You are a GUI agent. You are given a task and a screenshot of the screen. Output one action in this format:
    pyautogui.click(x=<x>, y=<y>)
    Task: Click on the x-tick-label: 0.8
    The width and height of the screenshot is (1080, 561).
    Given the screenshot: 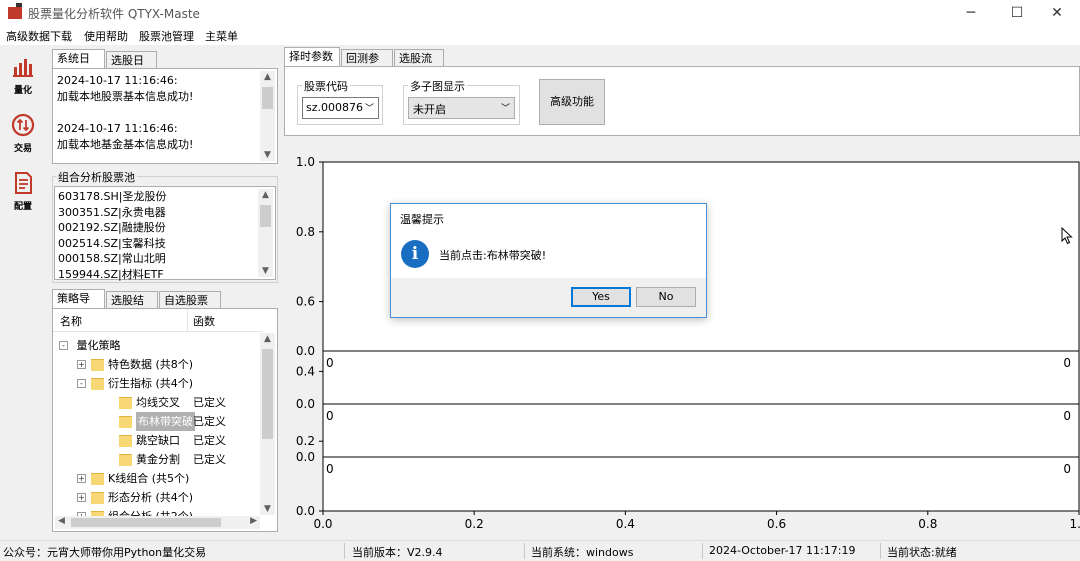 What is the action you would take?
    pyautogui.click(x=927, y=524)
    